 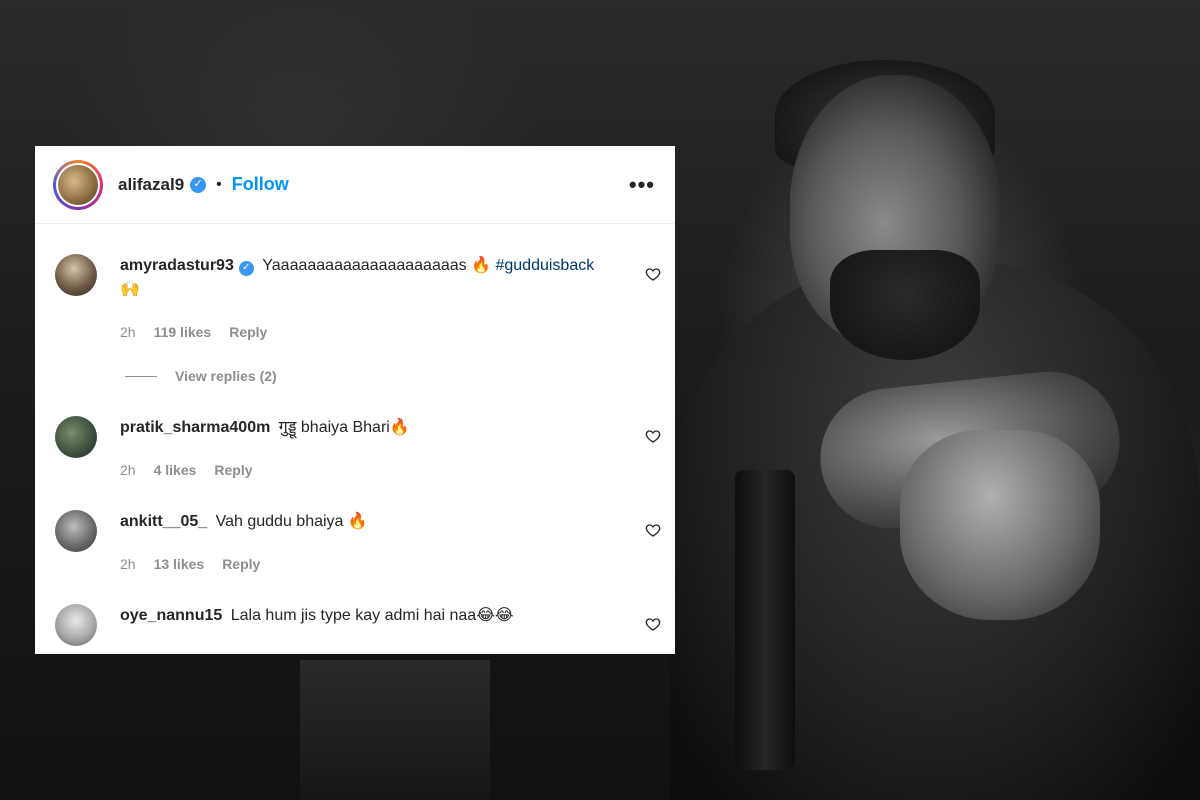 I want to click on comment-likes: 4 likes, so click(x=175, y=470).